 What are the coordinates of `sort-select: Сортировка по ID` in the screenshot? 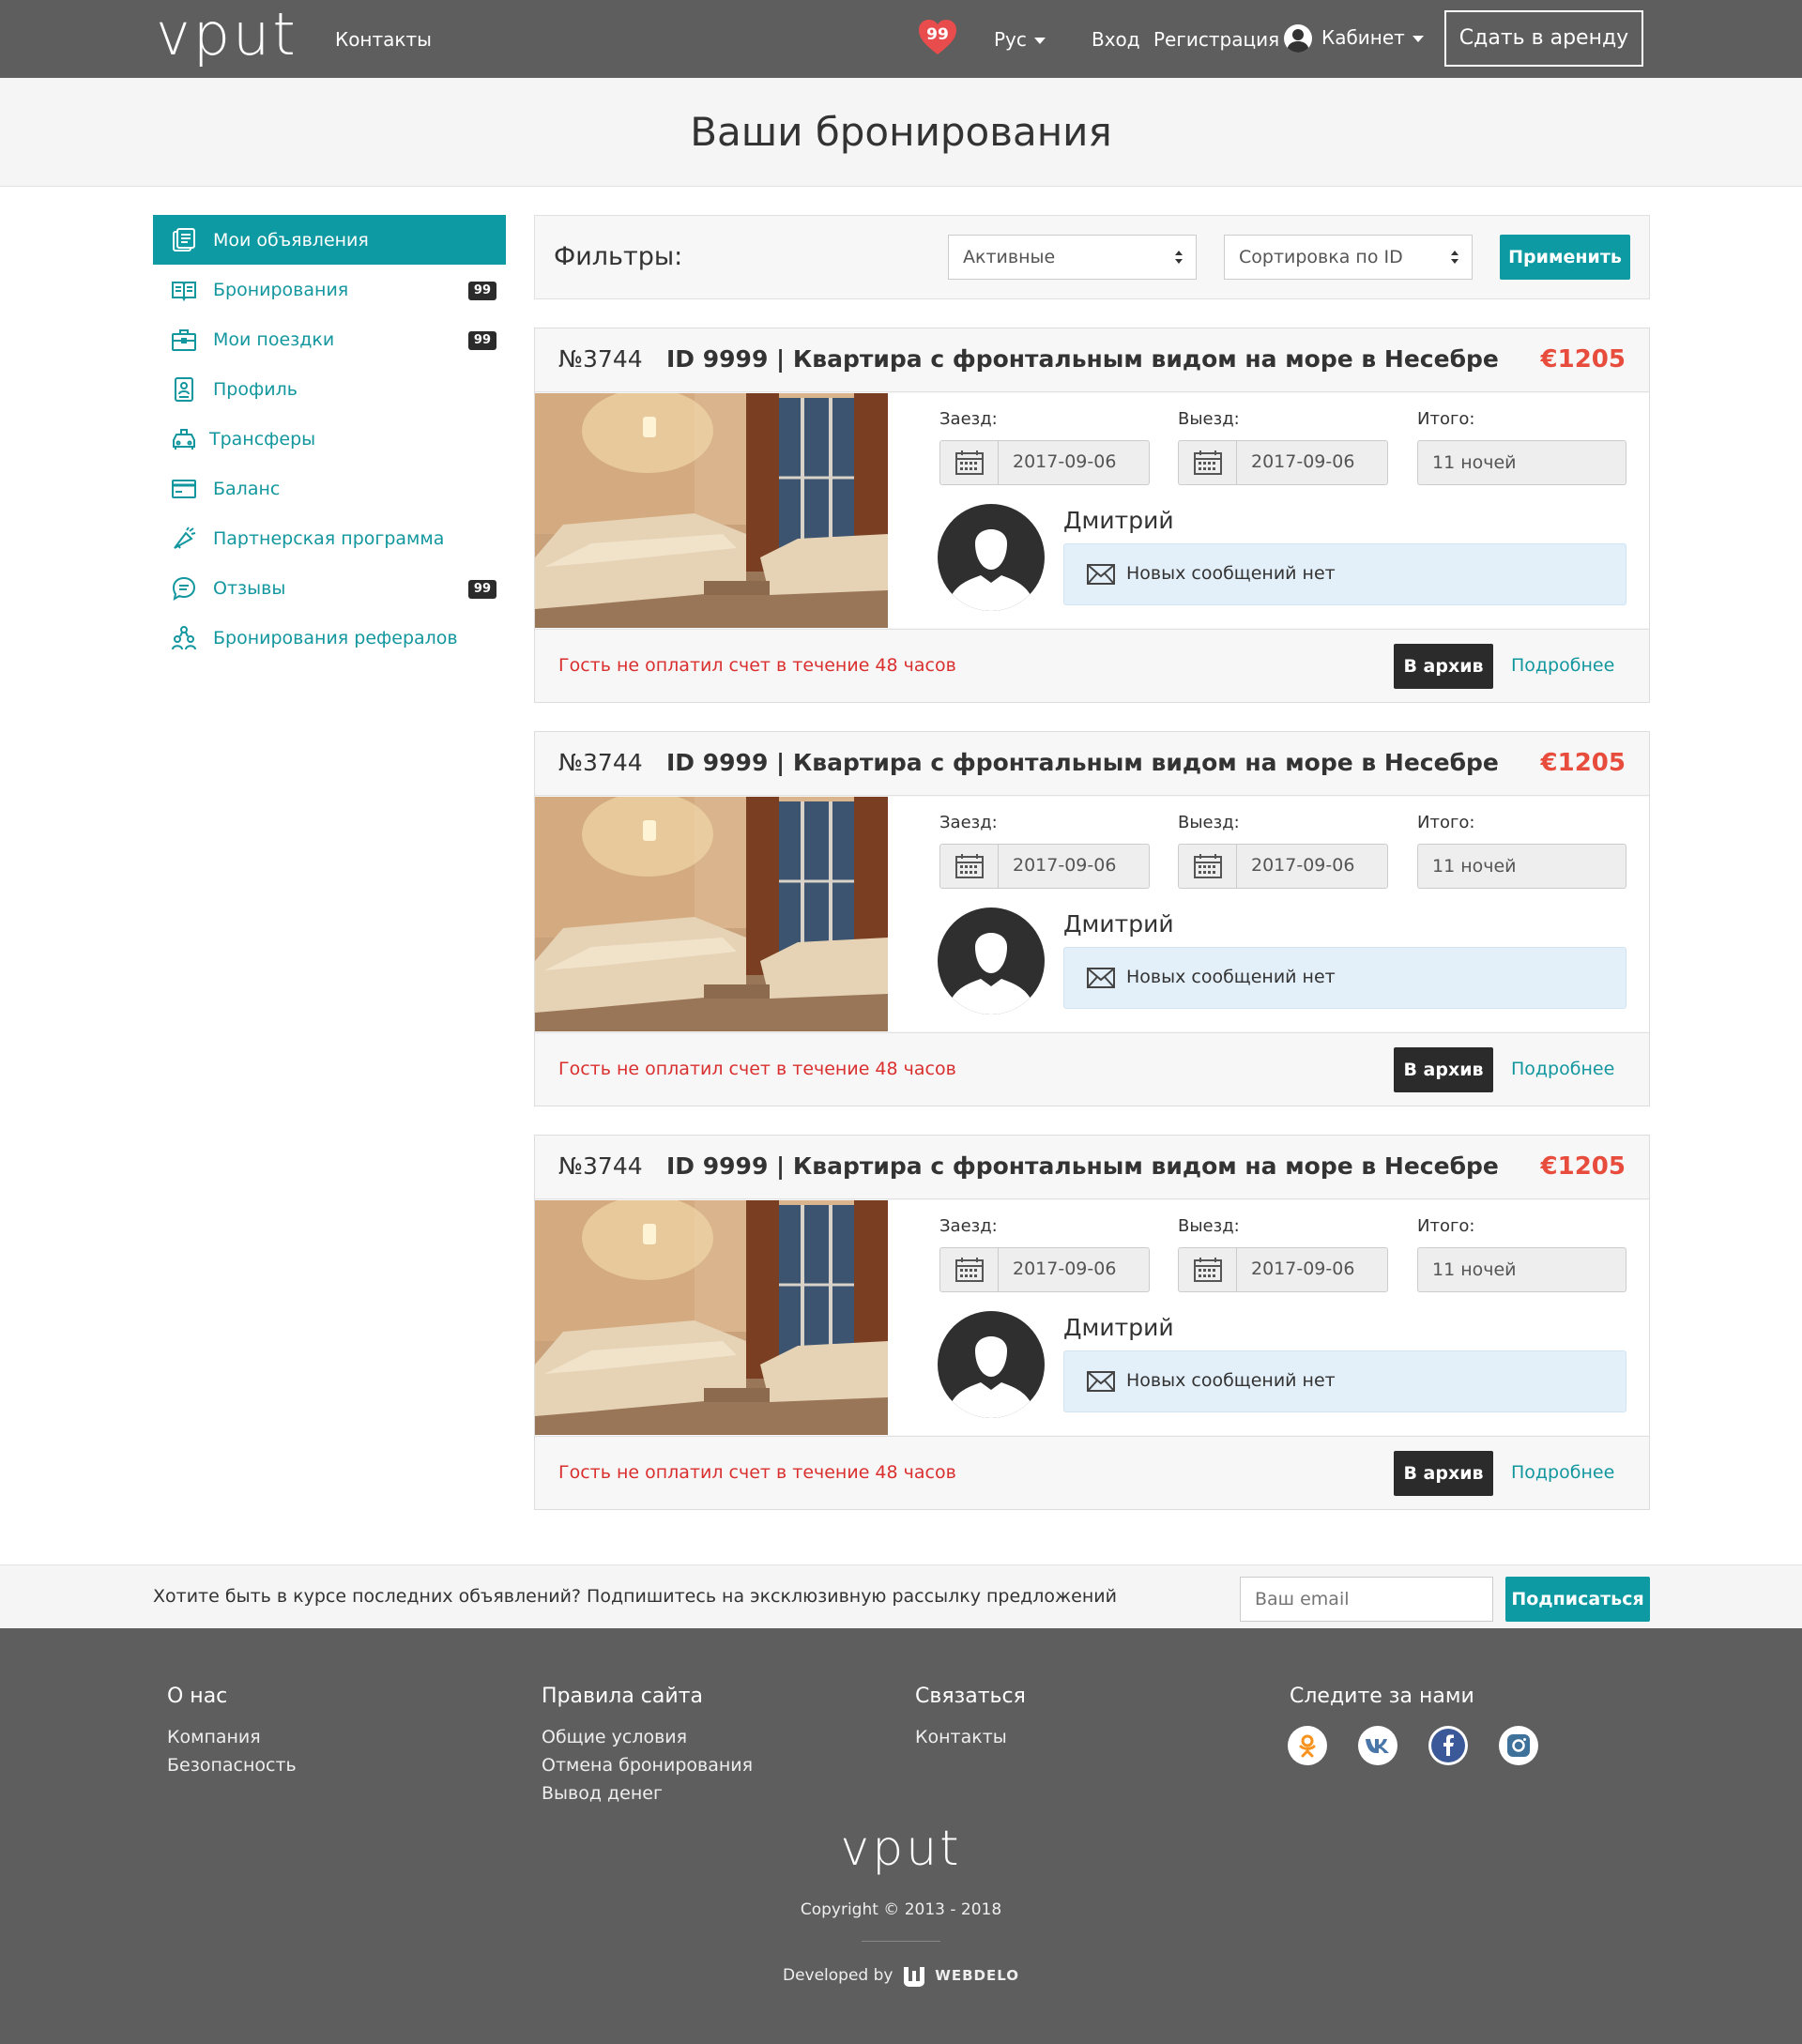 It's located at (1348, 257).